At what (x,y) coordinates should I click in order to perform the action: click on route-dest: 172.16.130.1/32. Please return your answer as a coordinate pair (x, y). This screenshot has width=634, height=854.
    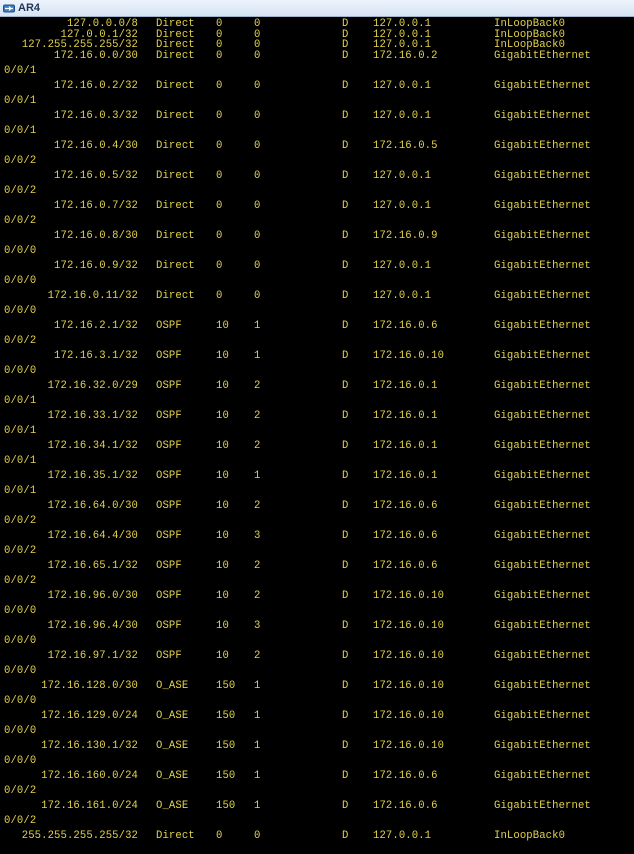
    Looking at the image, I should click on (89, 745).